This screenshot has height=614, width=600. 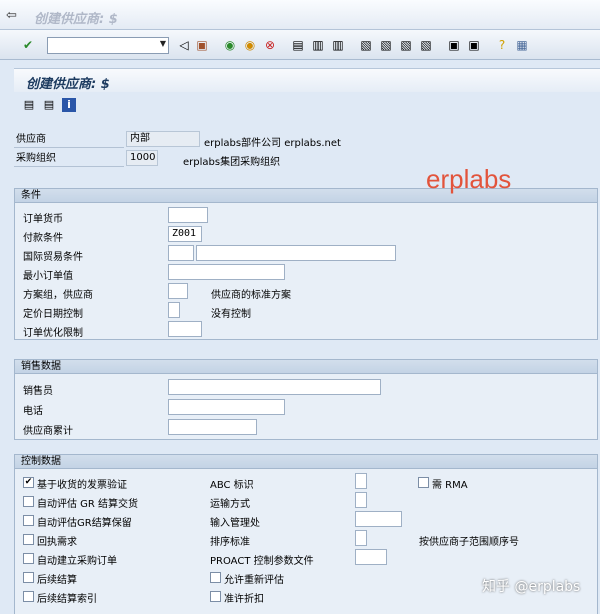 What do you see at coordinates (163, 43) in the screenshot?
I see `chevron-down-icon: ▼` at bounding box center [163, 43].